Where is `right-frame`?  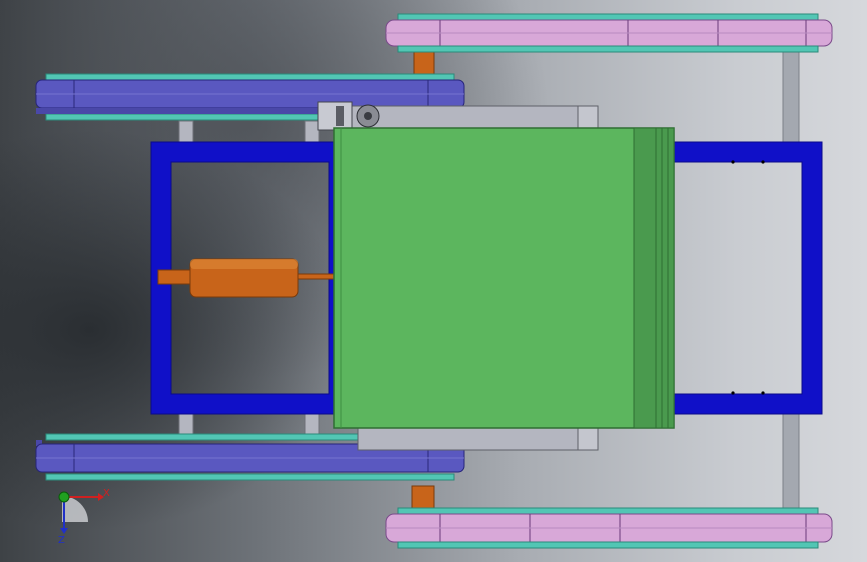 right-frame is located at coordinates (738, 278).